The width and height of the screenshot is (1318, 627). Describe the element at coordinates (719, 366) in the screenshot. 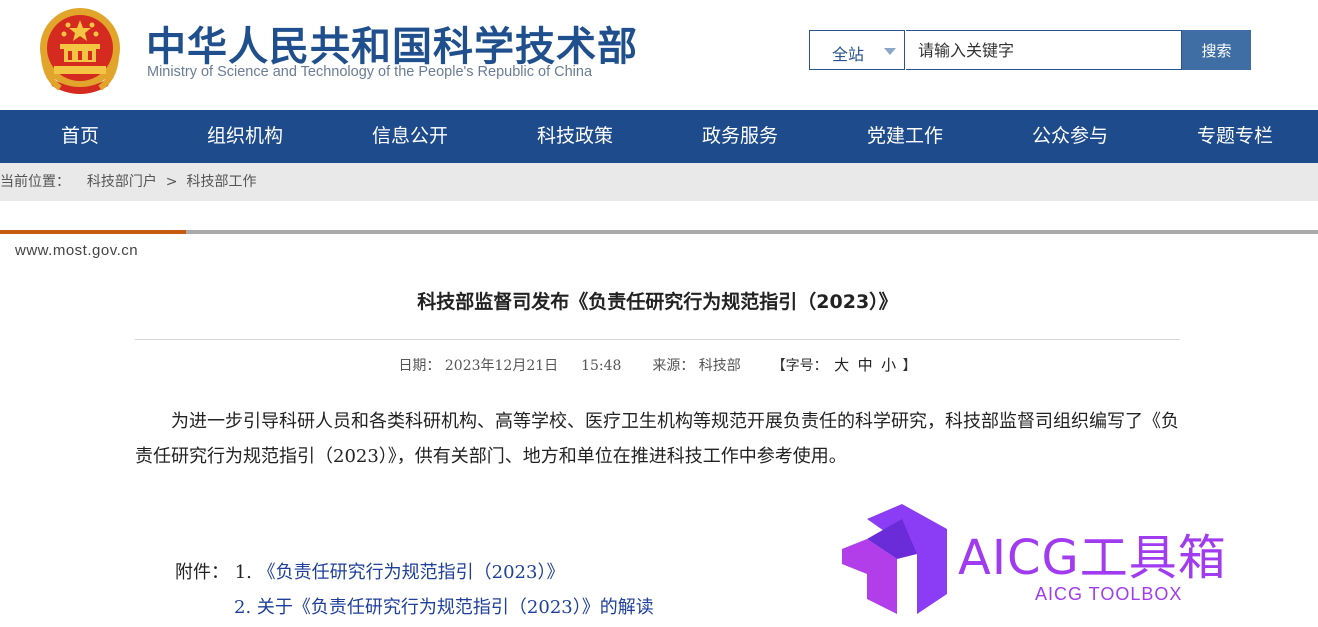

I see `article-source: 科技部` at that location.